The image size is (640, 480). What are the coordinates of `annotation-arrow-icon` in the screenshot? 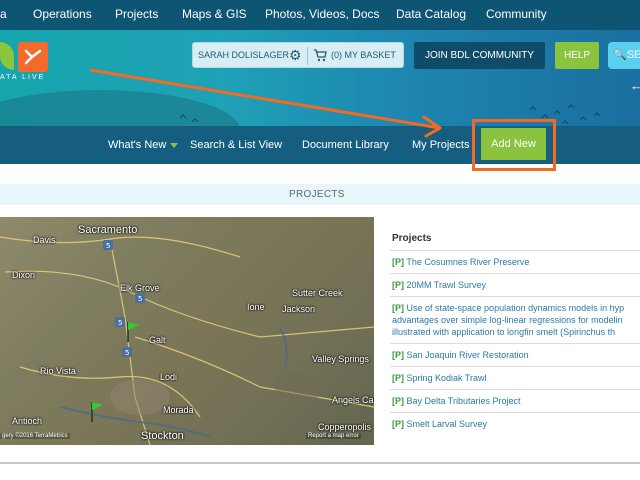 It's located at (265, 103).